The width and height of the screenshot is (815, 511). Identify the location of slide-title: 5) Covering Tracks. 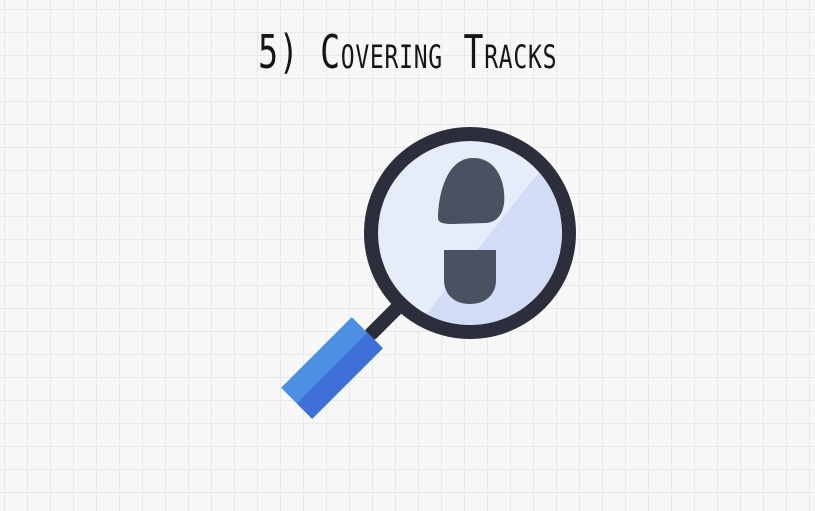
(408, 52).